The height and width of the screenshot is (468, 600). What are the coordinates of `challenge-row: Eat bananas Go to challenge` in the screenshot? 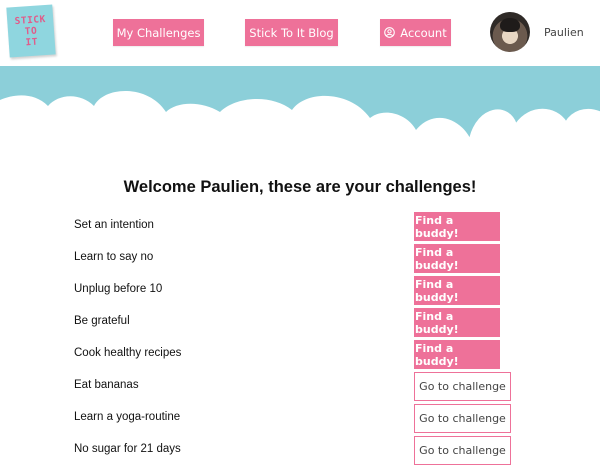 It's located at (300, 387).